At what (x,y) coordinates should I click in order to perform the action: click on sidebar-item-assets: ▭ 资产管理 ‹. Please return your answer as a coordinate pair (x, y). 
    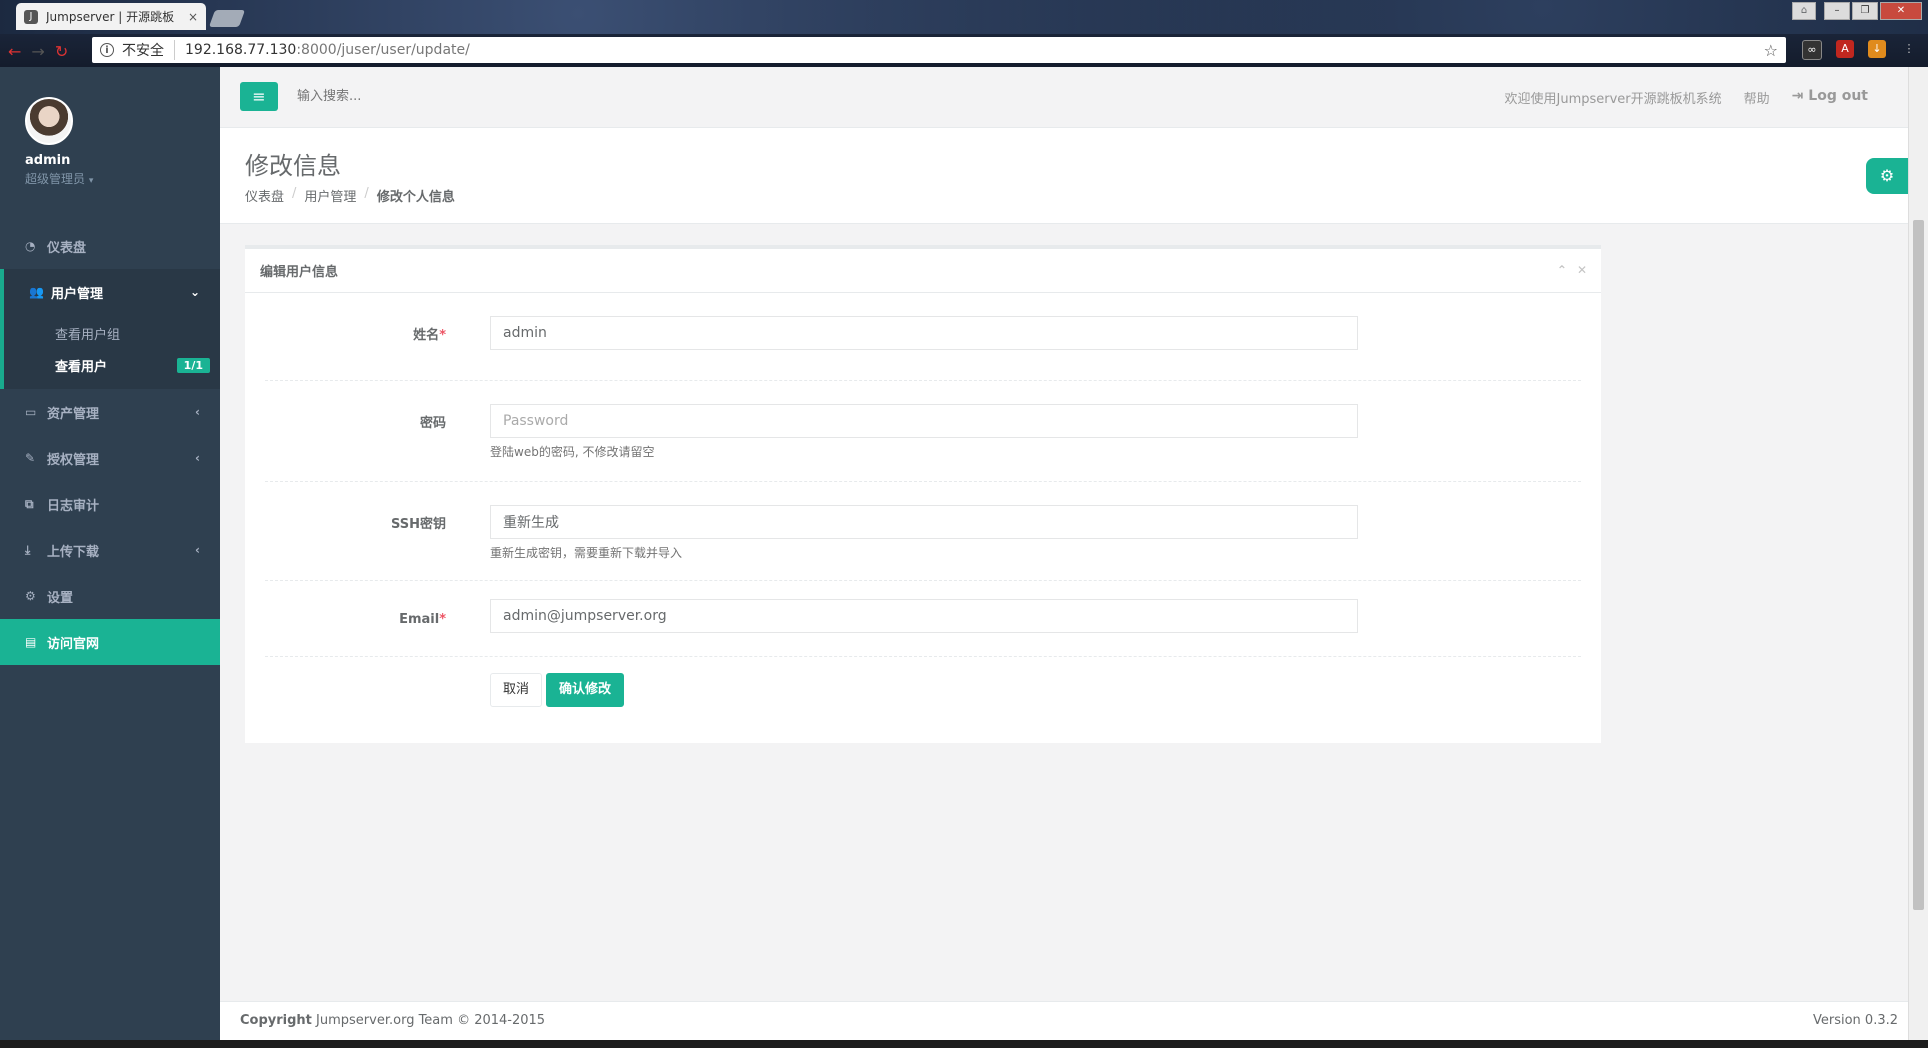
    Looking at the image, I should click on (110, 412).